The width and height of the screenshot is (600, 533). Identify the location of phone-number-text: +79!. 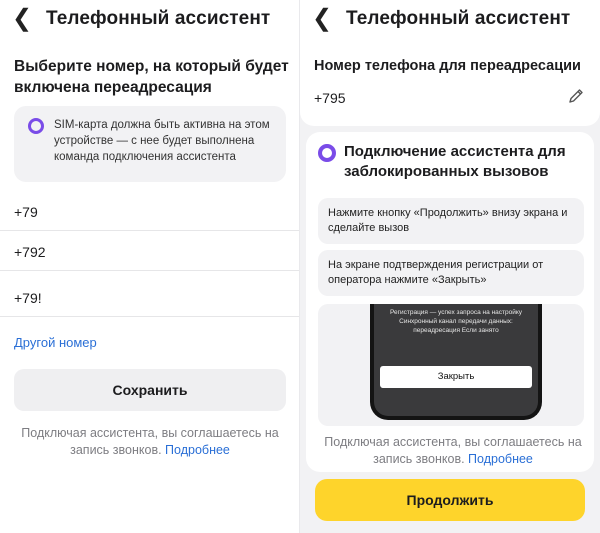
(28, 298).